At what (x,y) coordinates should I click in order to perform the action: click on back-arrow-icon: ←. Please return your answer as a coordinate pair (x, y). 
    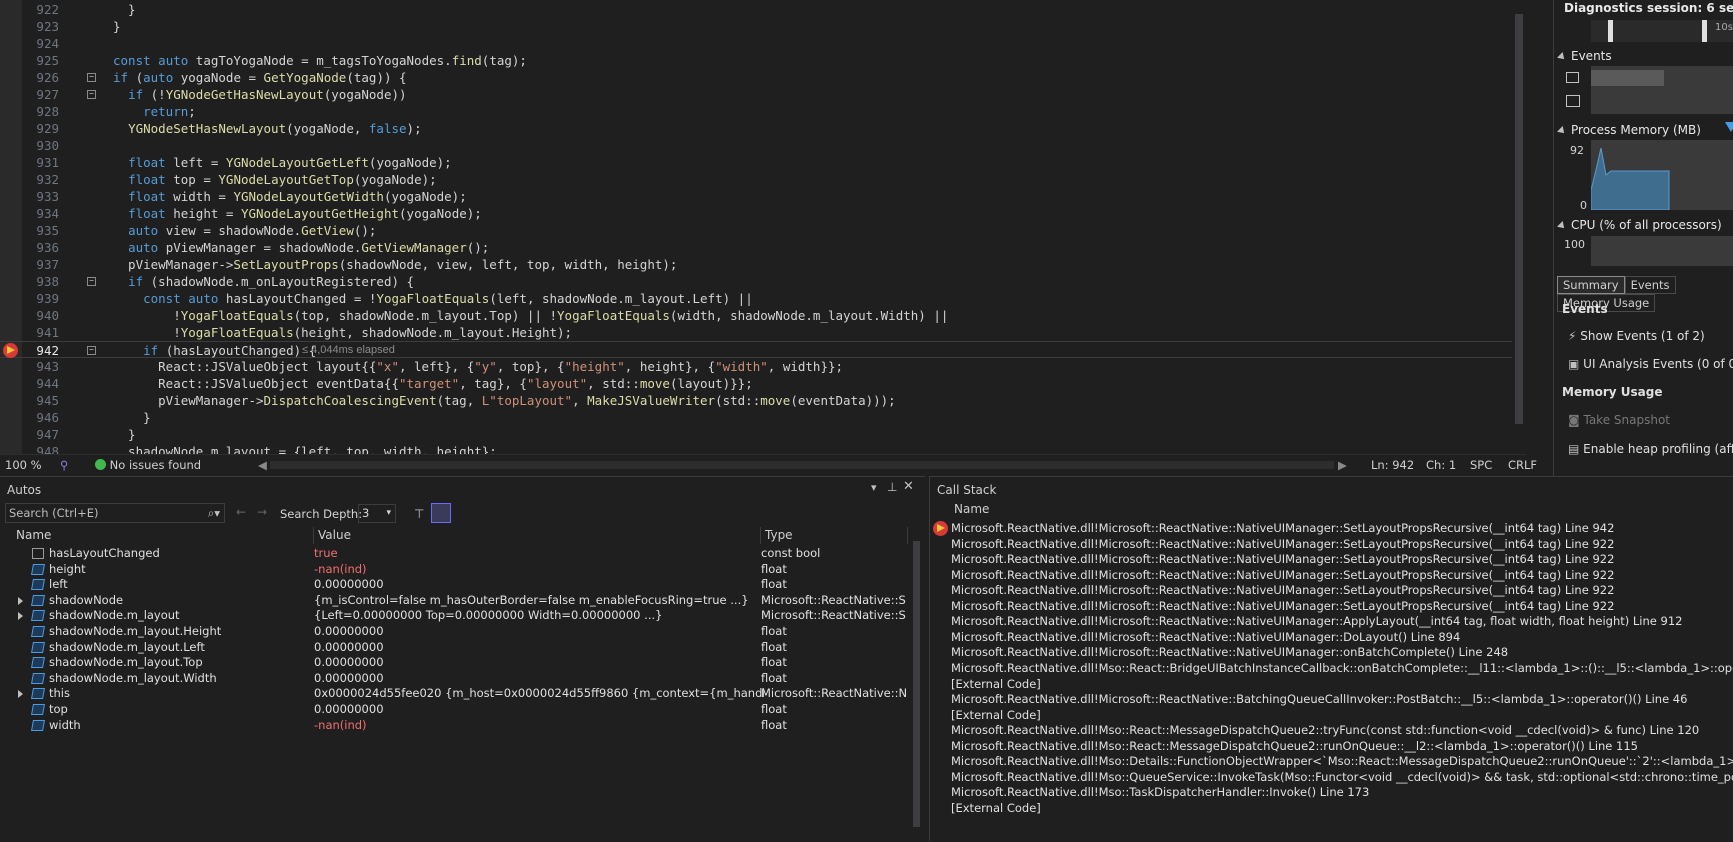
    Looking at the image, I should click on (241, 512).